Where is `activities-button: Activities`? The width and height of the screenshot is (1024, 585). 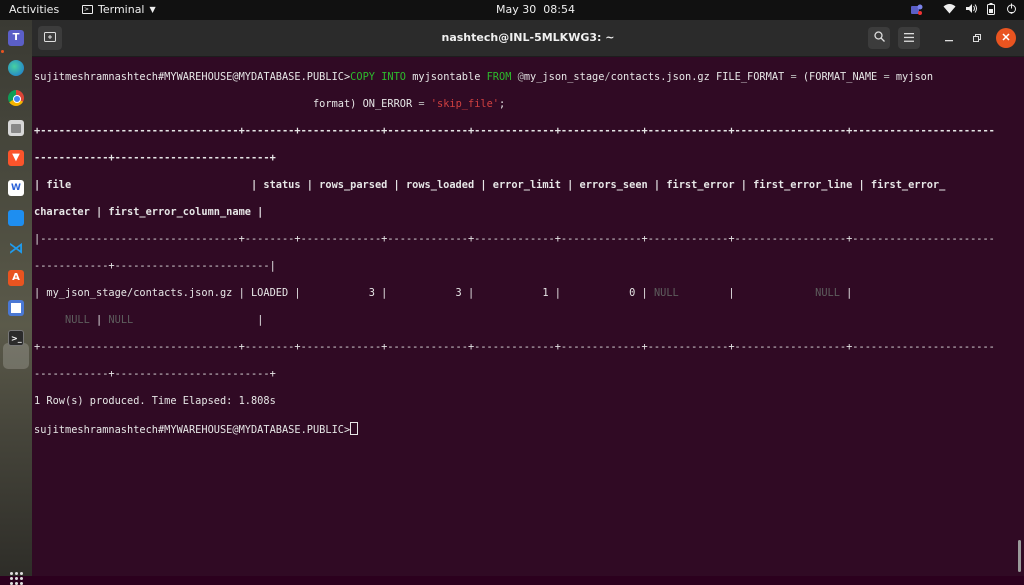
activities-button: Activities is located at coordinates (34, 9).